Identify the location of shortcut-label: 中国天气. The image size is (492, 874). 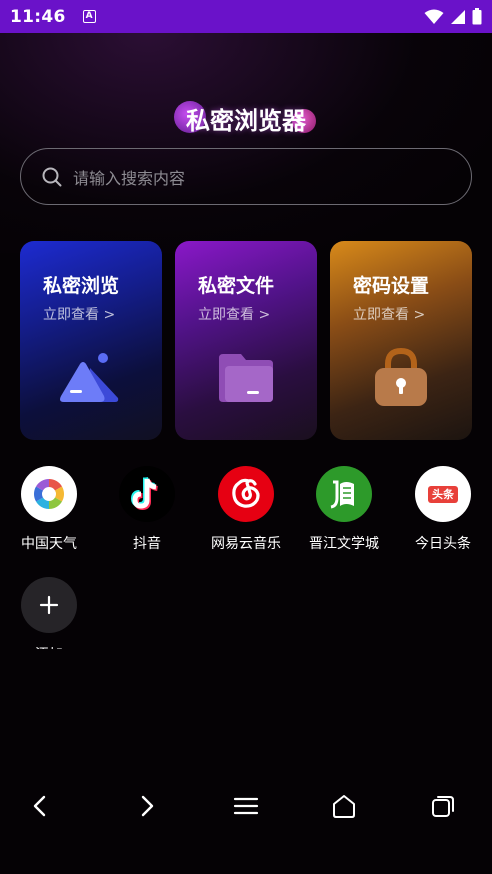
(49, 544).